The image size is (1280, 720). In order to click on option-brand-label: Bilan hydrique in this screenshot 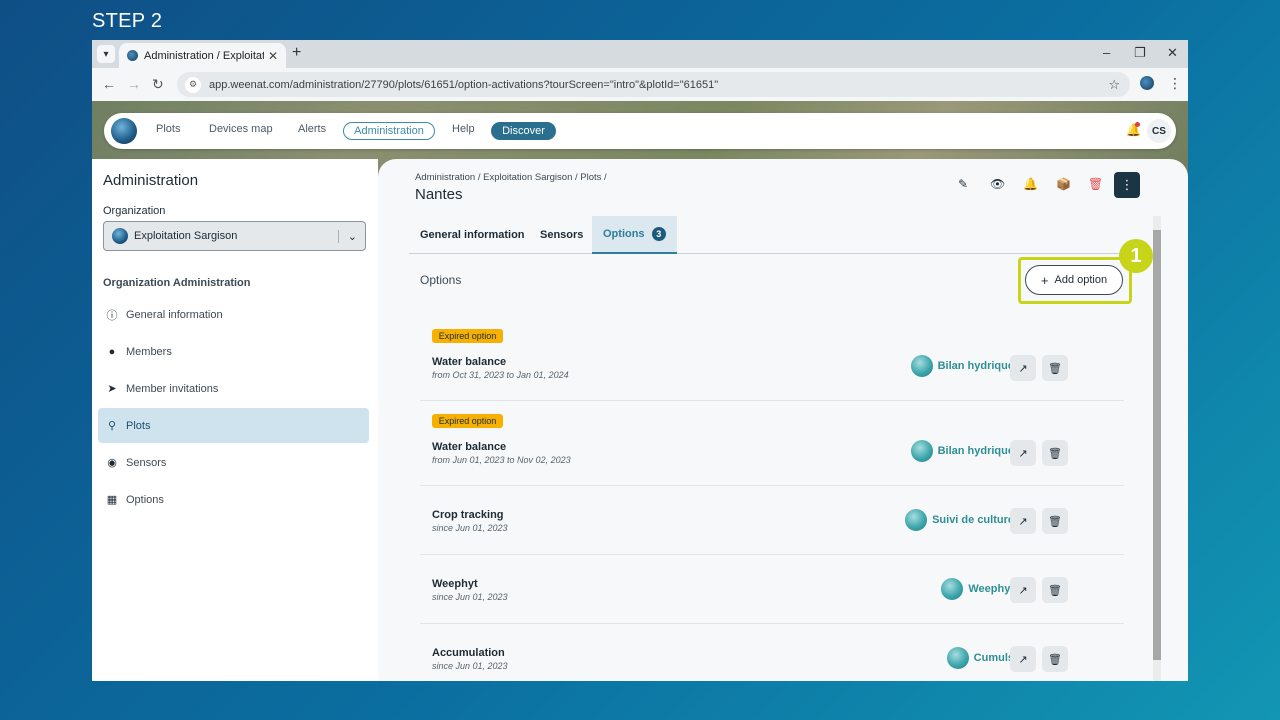, I will do `click(975, 451)`.